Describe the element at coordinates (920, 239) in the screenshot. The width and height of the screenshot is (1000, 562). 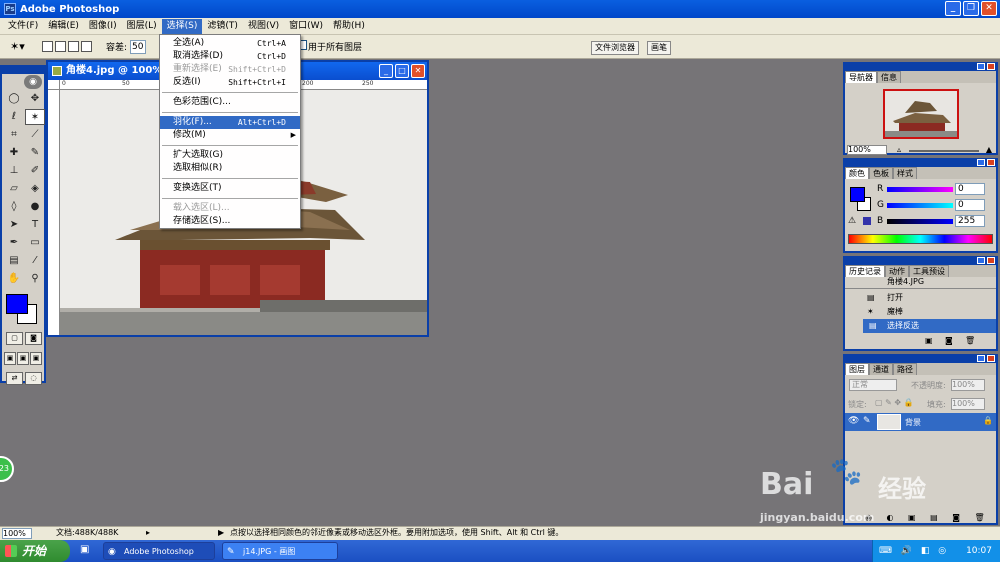
I see `color-spectrum-bar` at that location.